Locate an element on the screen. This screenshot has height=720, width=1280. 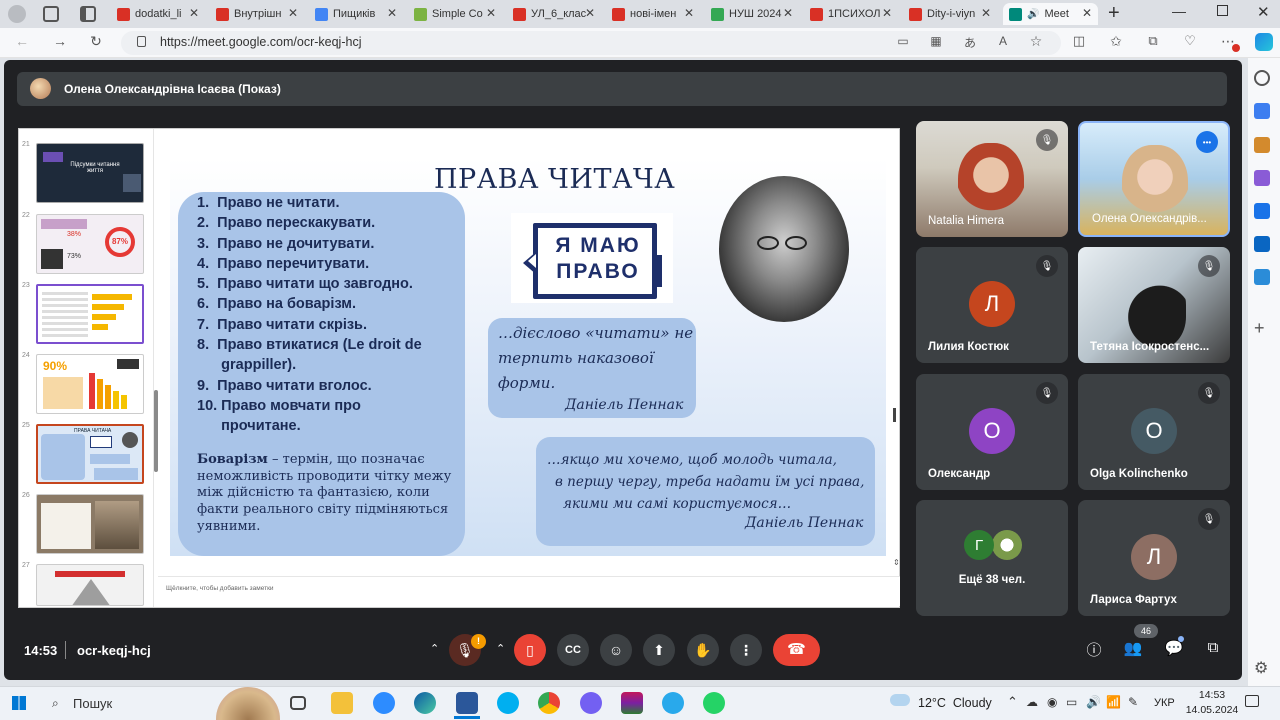
browser-essentials-icon: ♡ is located at coordinates (1190, 41).